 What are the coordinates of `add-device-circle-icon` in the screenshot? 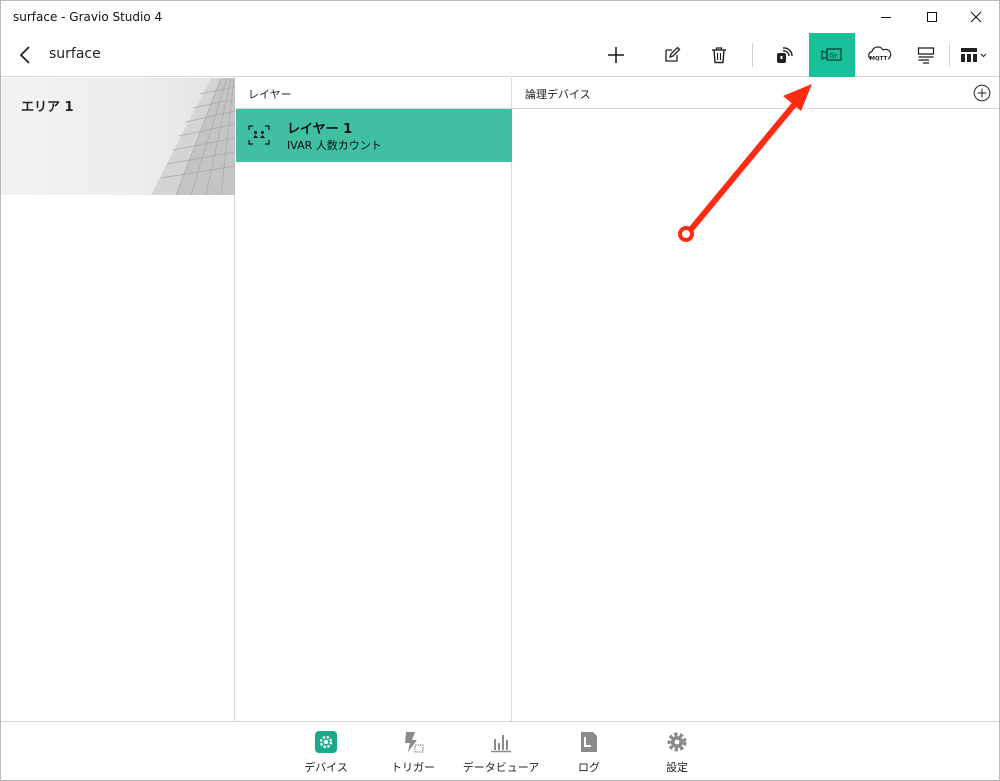 It's located at (982, 93).